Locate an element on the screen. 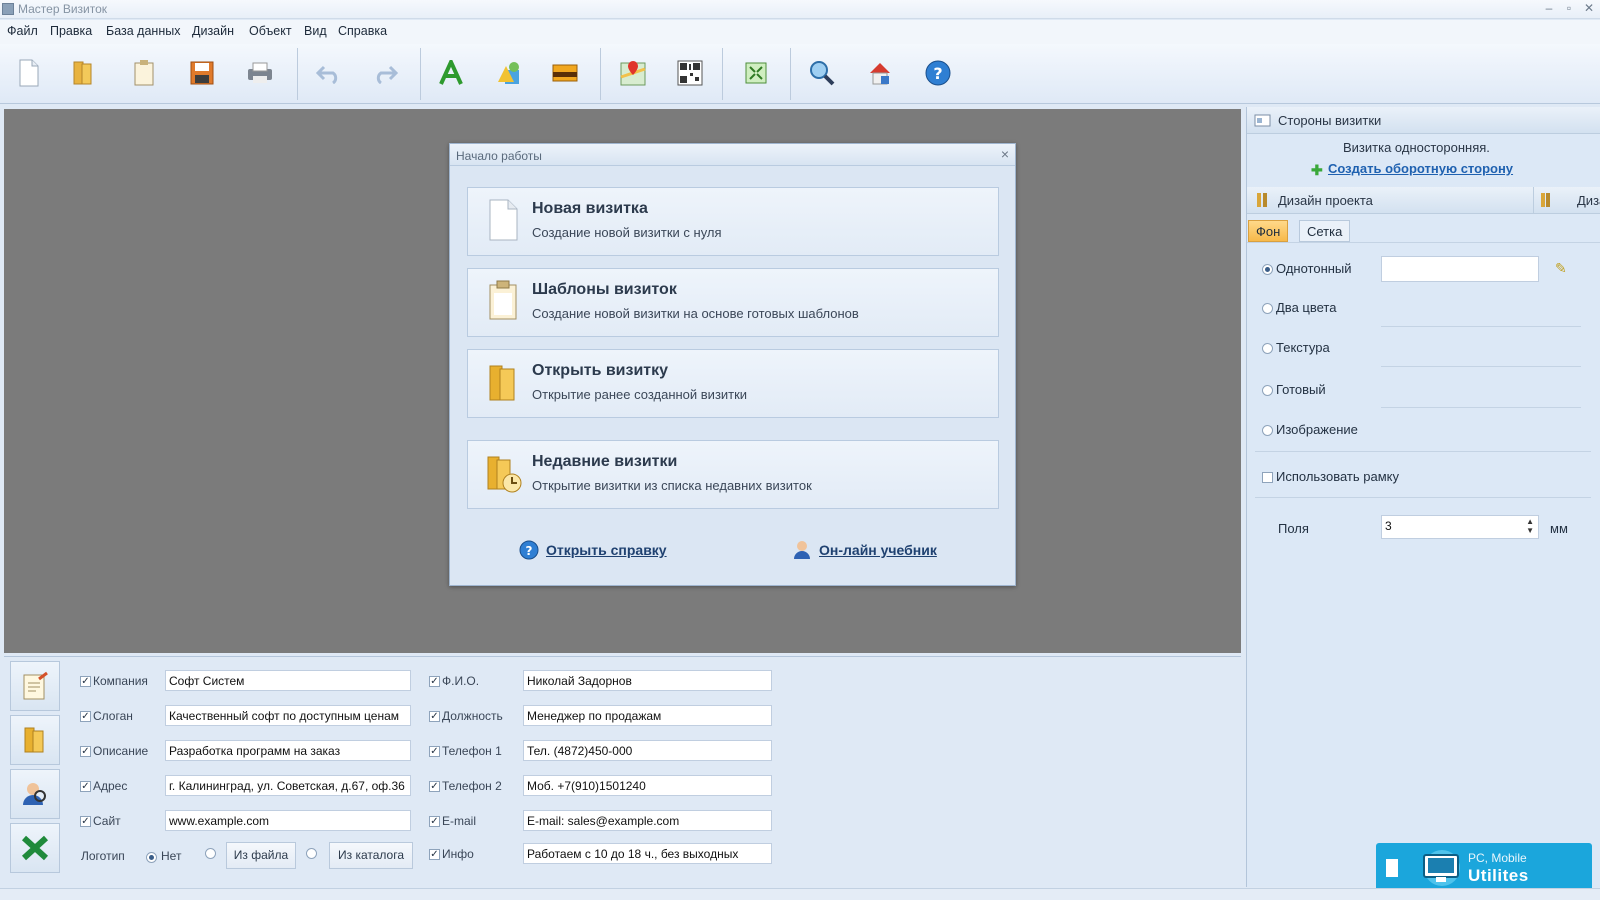 This screenshot has width=1600, height=900. menu-file: Файл is located at coordinates (22, 31).